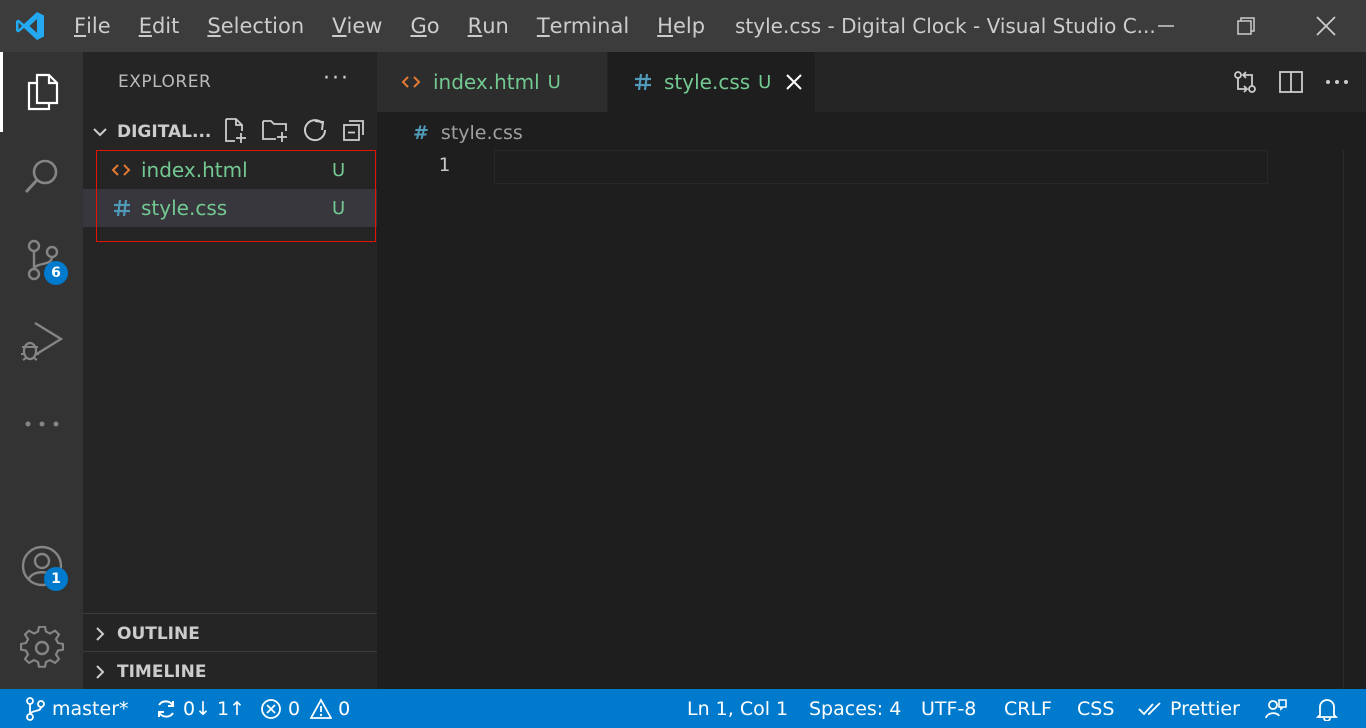 This screenshot has height=728, width=1366. Describe the element at coordinates (200, 708) in the screenshot. I see `sync-status: 0↓ 1↑` at that location.